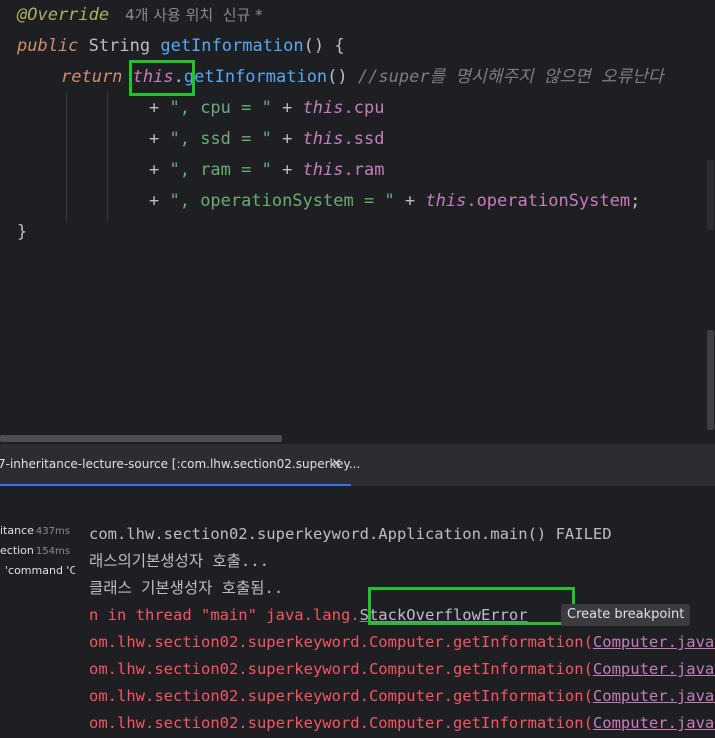 This screenshot has height=738, width=715. Describe the element at coordinates (63, 15) in the screenshot. I see `annotation: @Override` at that location.